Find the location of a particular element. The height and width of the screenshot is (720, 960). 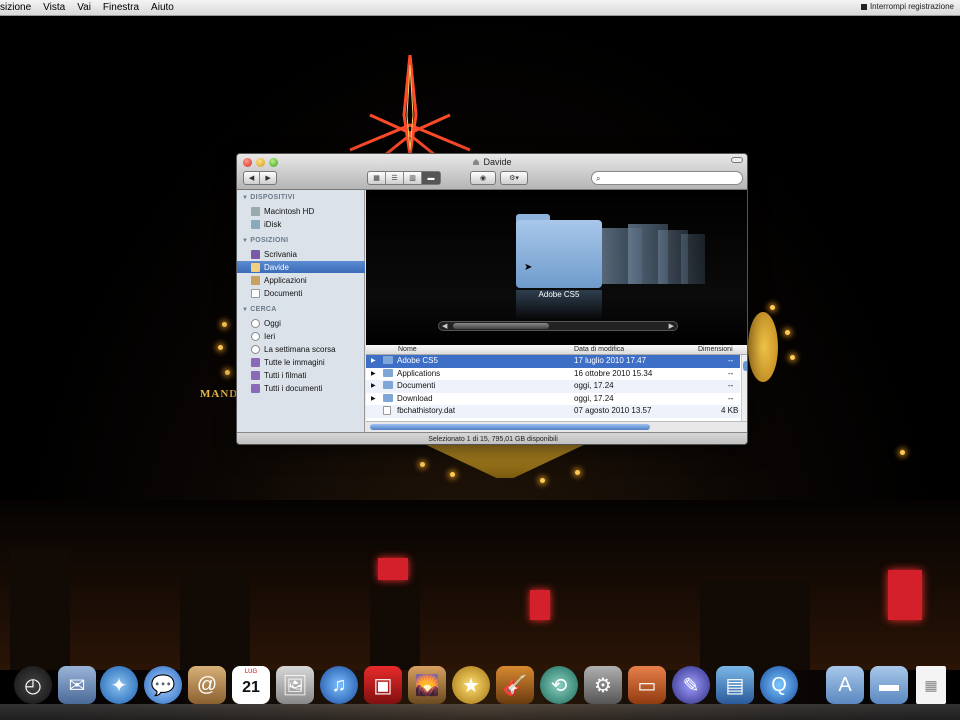

time-machine-icon: ⟲ is located at coordinates (559, 685).